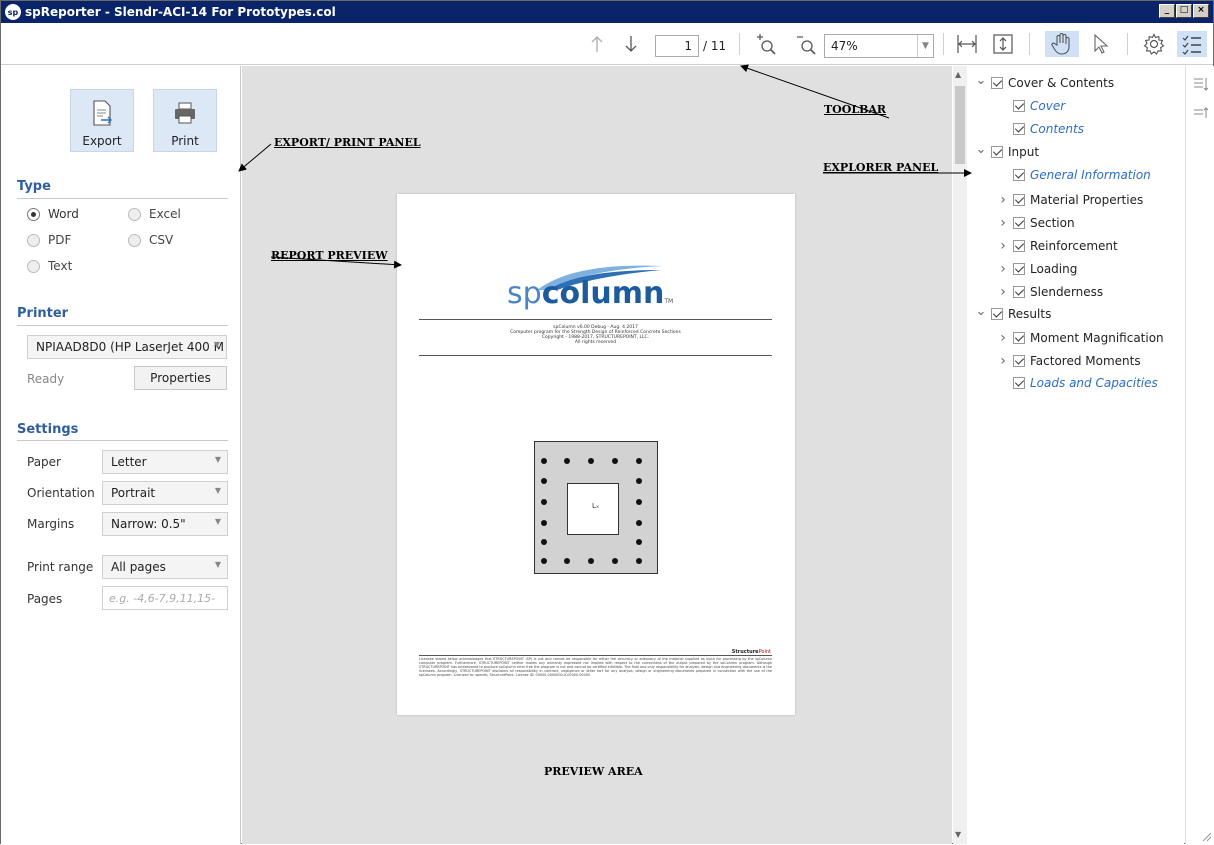 Image resolution: width=1214 pixels, height=845 pixels. Describe the element at coordinates (185, 120) in the screenshot. I see `print-button: Print` at that location.